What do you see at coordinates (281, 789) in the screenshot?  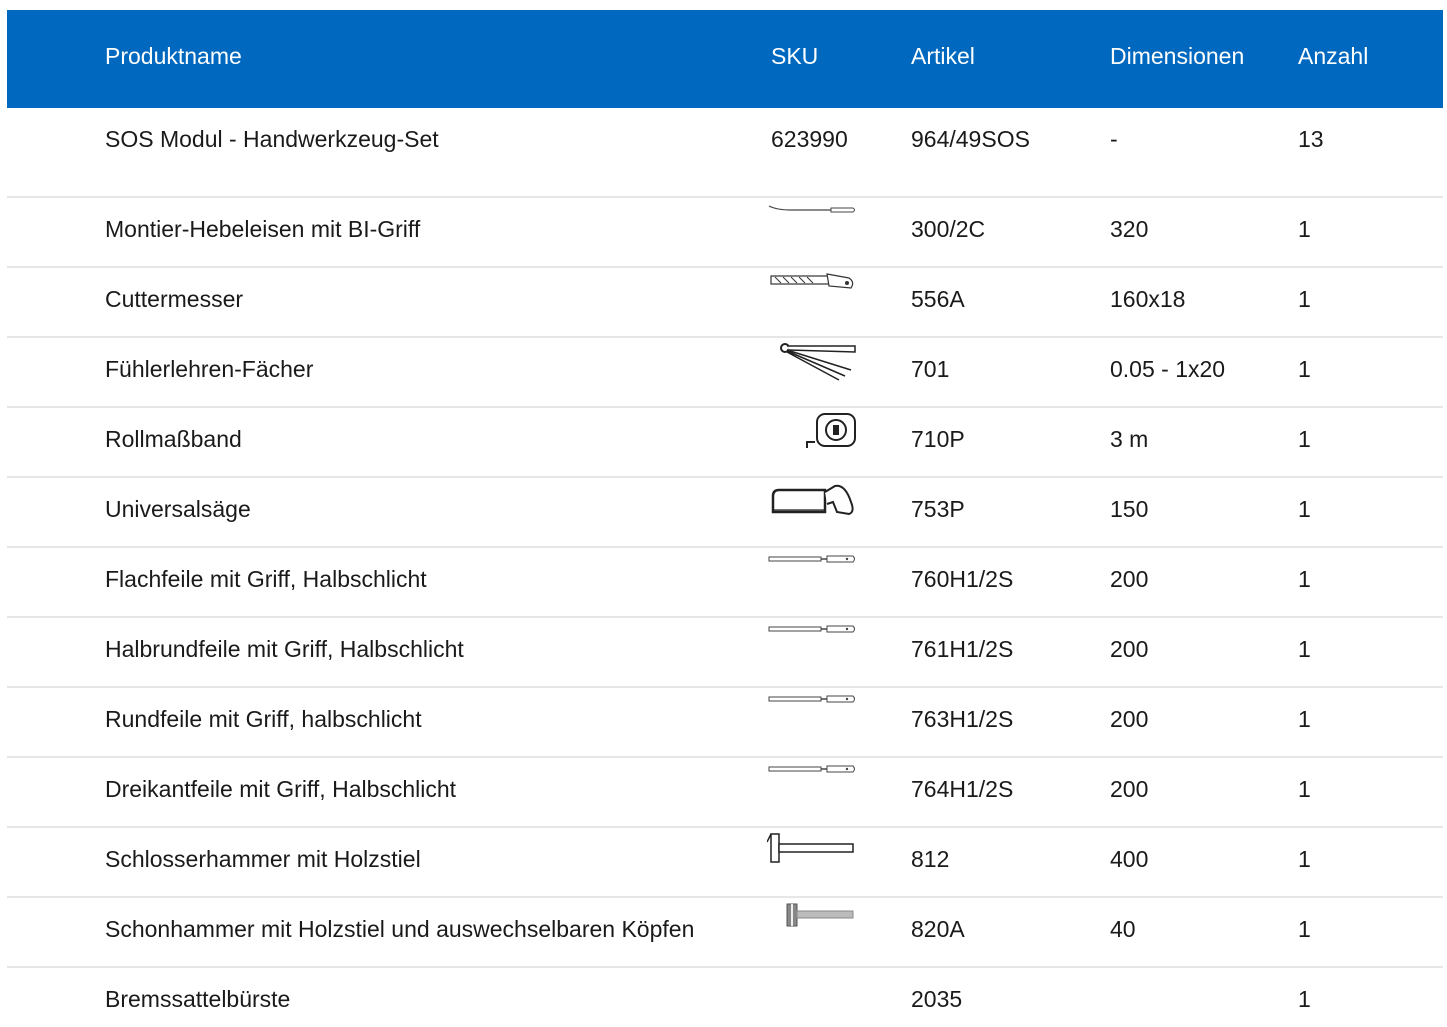 I see `product-name-cell: Dreikantfeile mit Griff, Halbschlicht` at bounding box center [281, 789].